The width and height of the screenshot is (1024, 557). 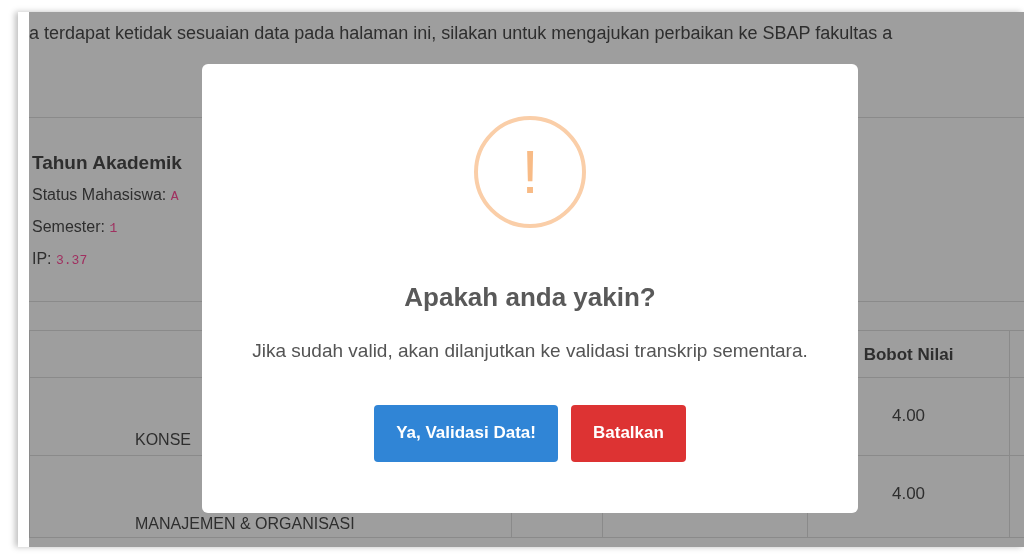 I want to click on section-heading: Tahun Akademik, so click(x=107, y=162).